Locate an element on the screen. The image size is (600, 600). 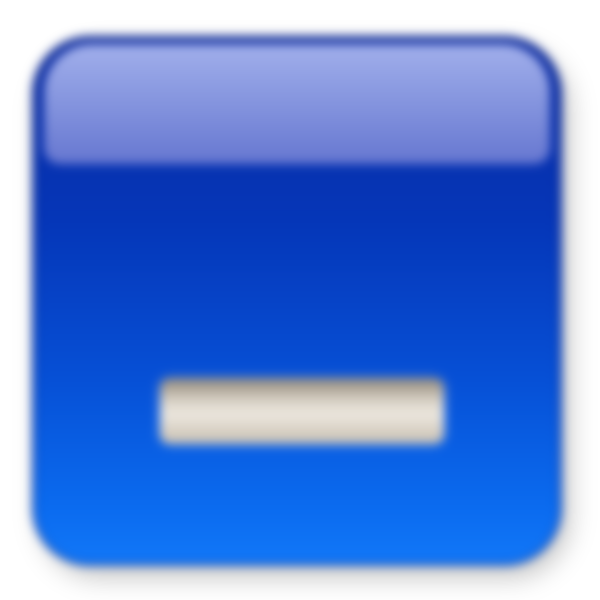
minus-icon is located at coordinates (302, 411).